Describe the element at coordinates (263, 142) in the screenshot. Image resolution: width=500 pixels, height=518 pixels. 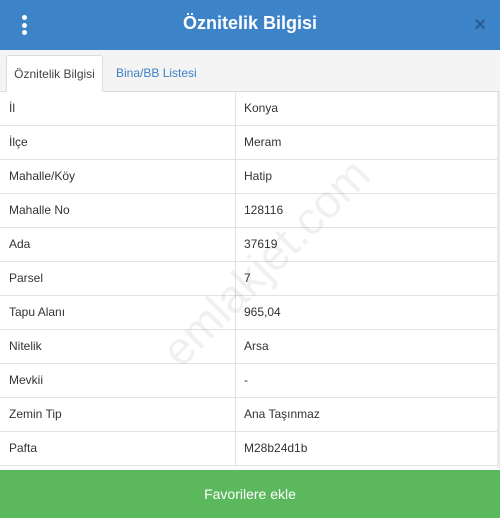
I see `row-value: Meram` at that location.